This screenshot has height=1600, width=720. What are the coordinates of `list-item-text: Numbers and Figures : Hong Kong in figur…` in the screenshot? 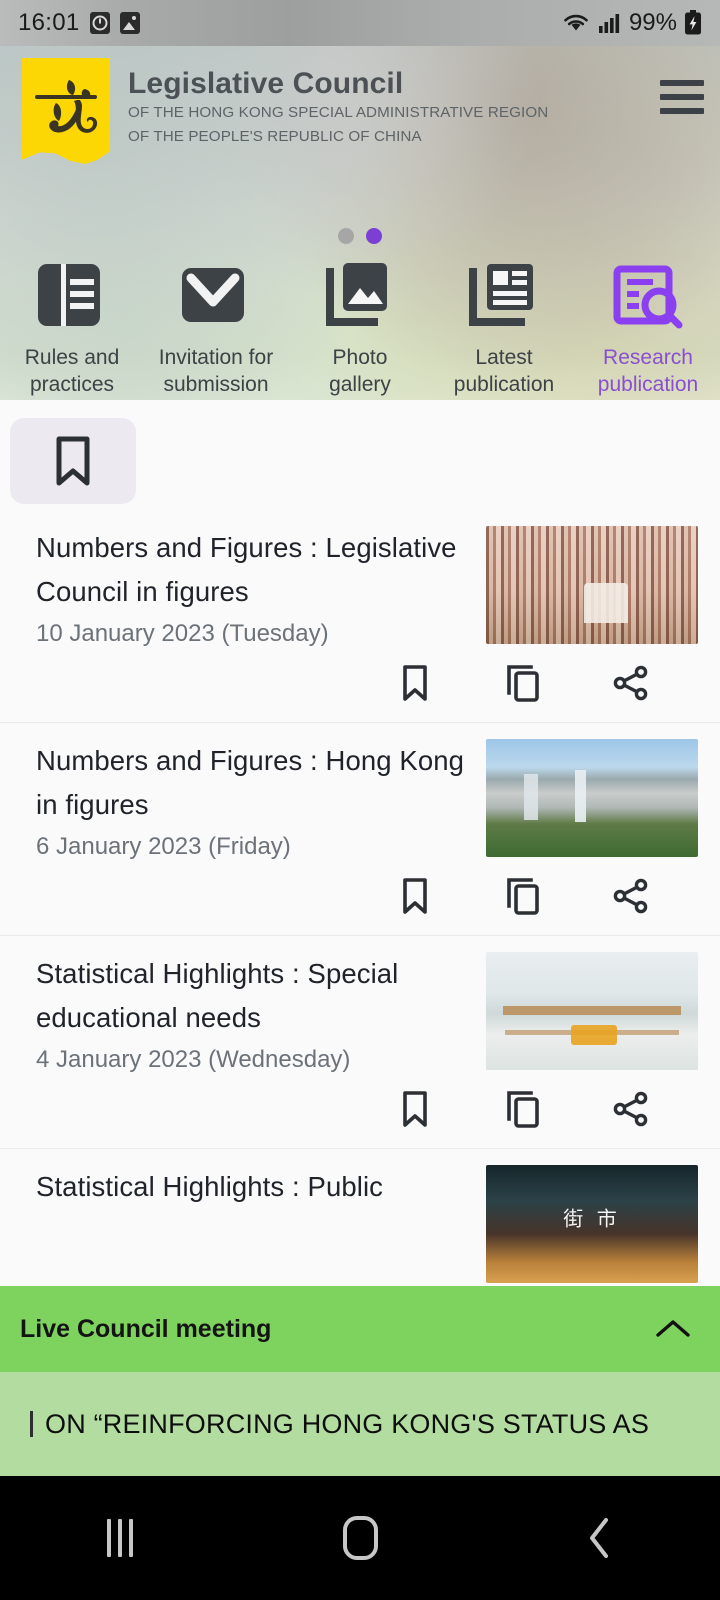 It's located at (261, 802).